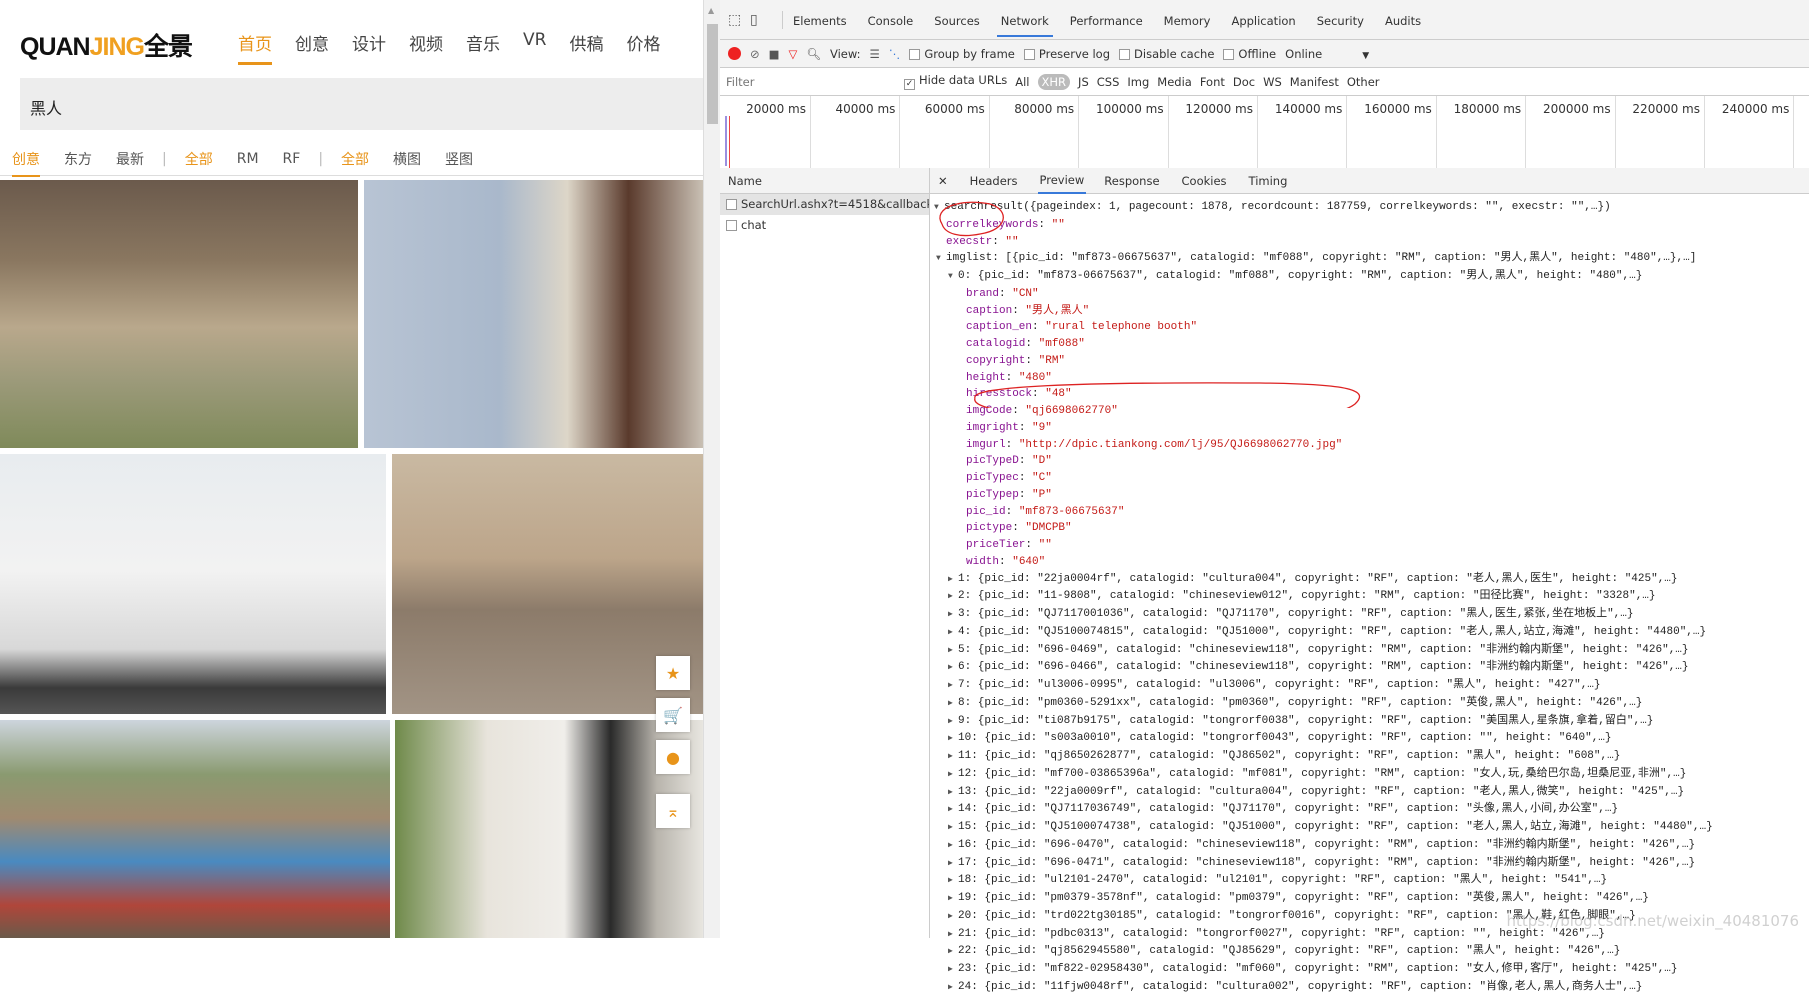 The width and height of the screenshot is (1809, 997). What do you see at coordinates (179, 314) in the screenshot?
I see `photo-phone-booth` at bounding box center [179, 314].